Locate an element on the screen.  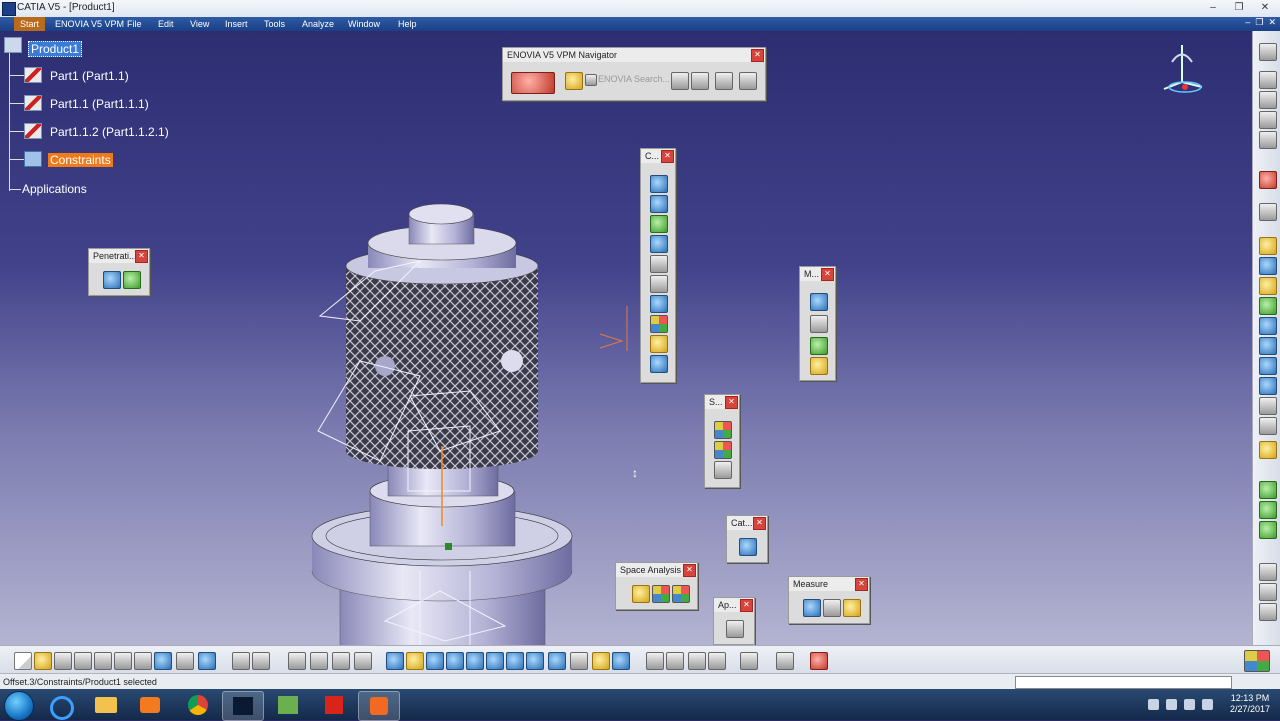
chrome-icon is located at coordinates (198, 705).